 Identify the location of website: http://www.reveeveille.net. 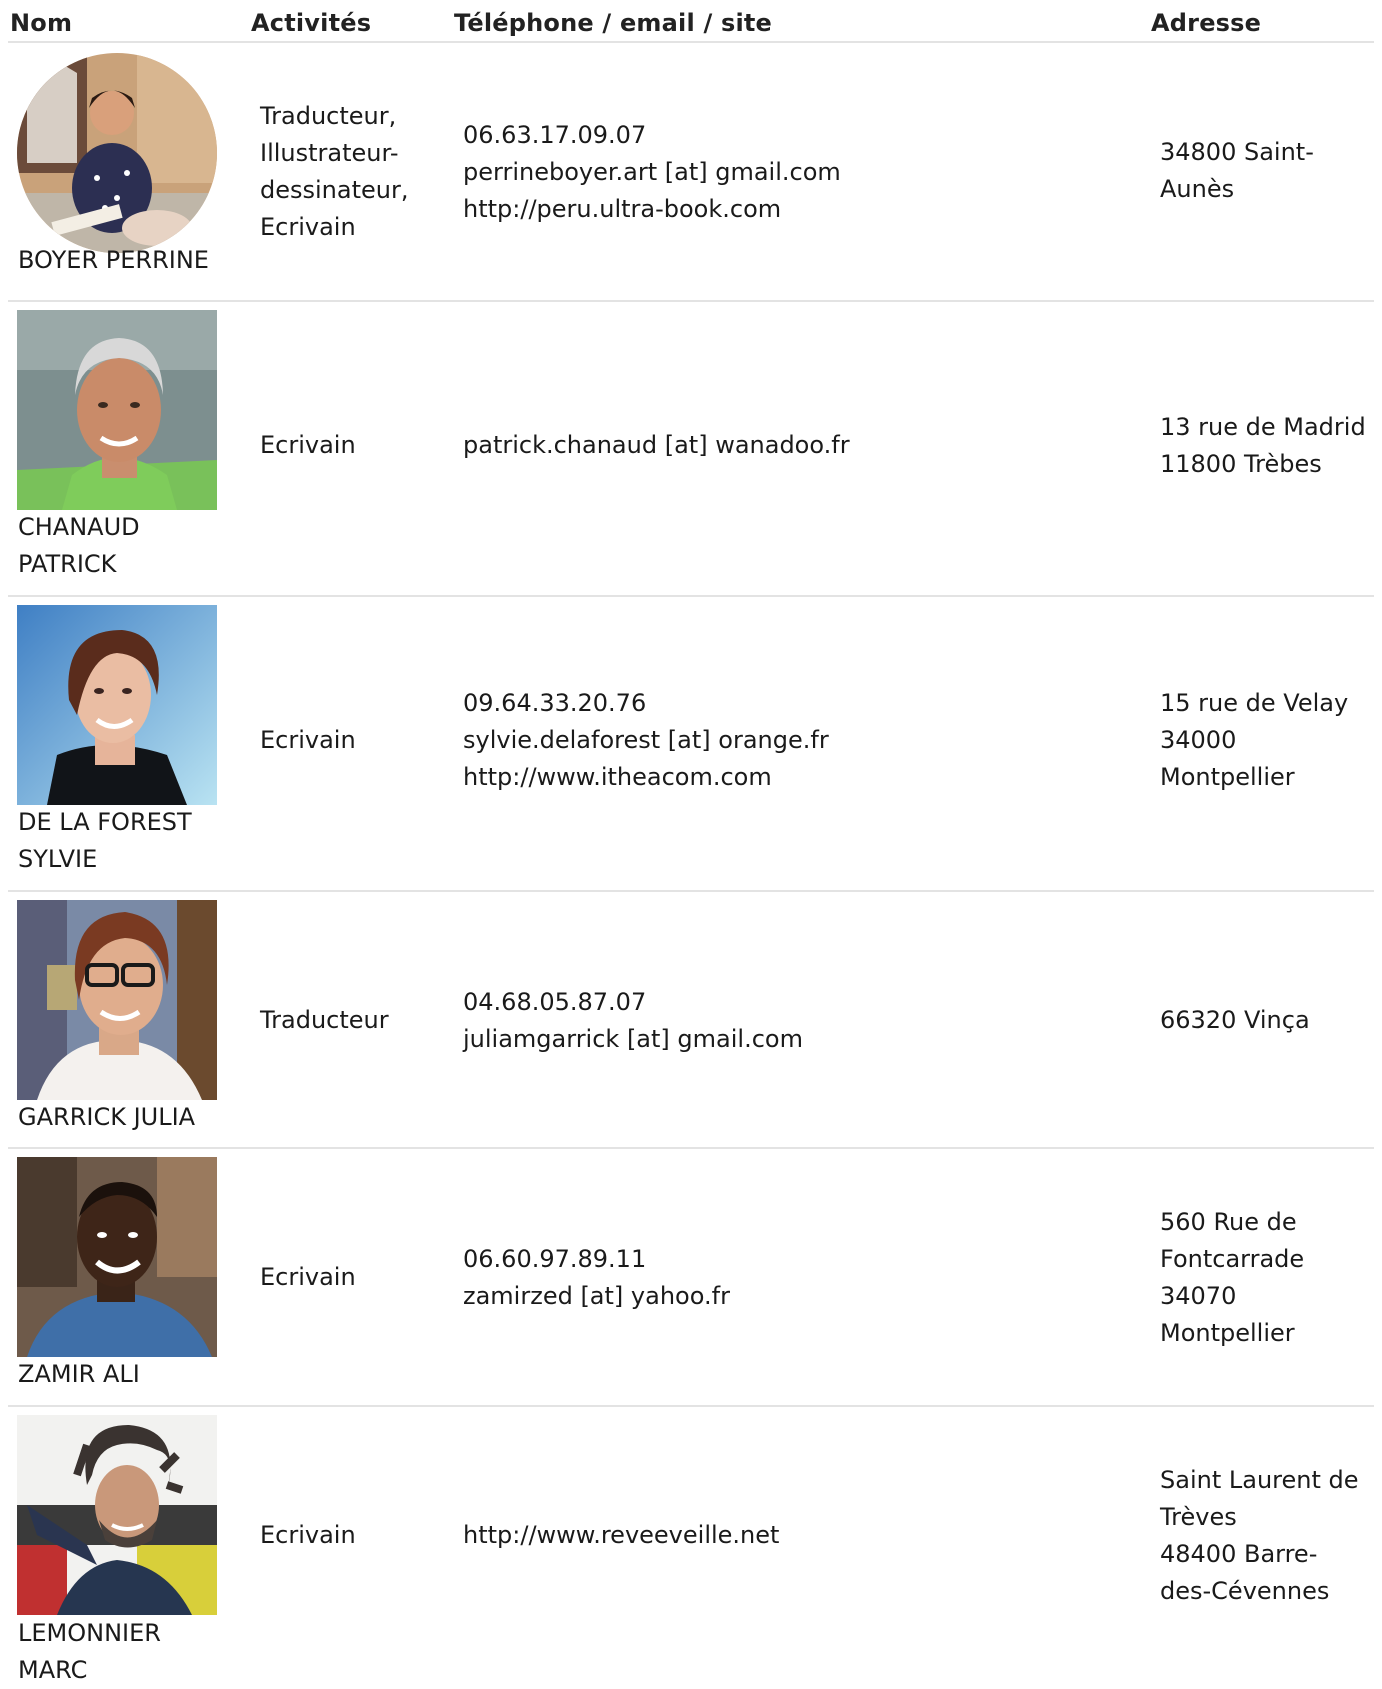
(621, 1535).